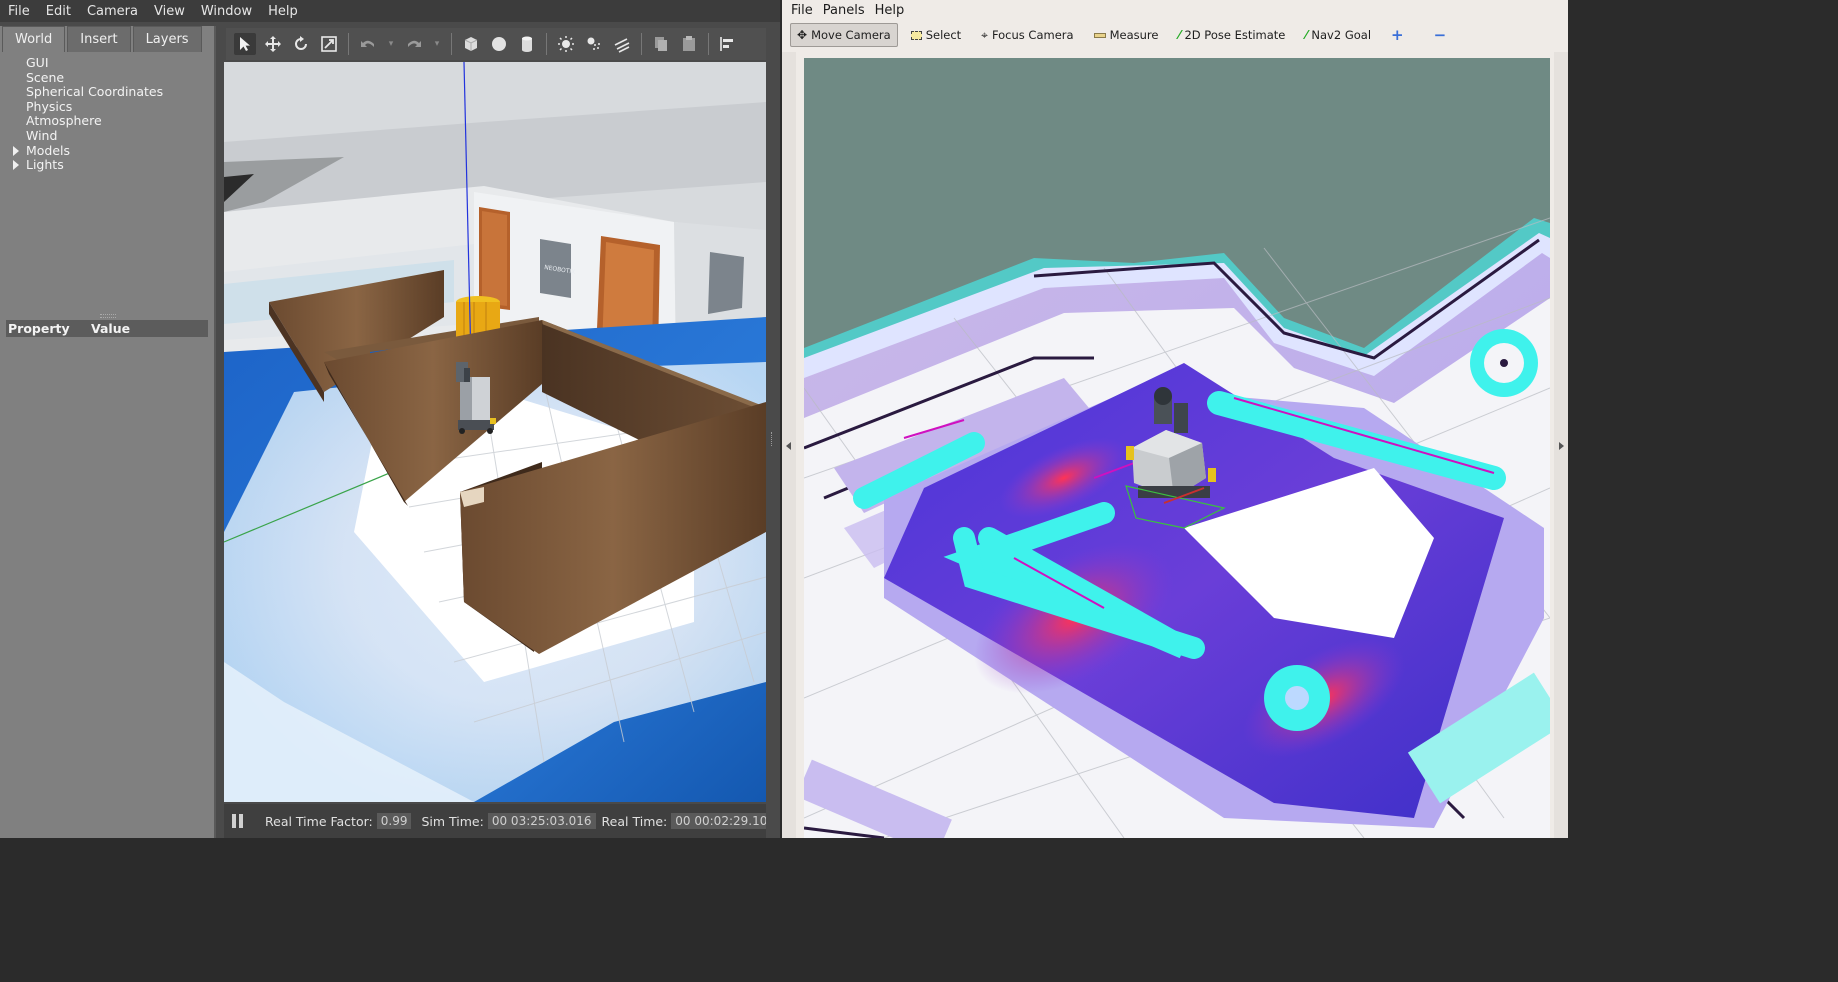 This screenshot has height=982, width=1838. I want to click on copy-icon, so click(661, 44).